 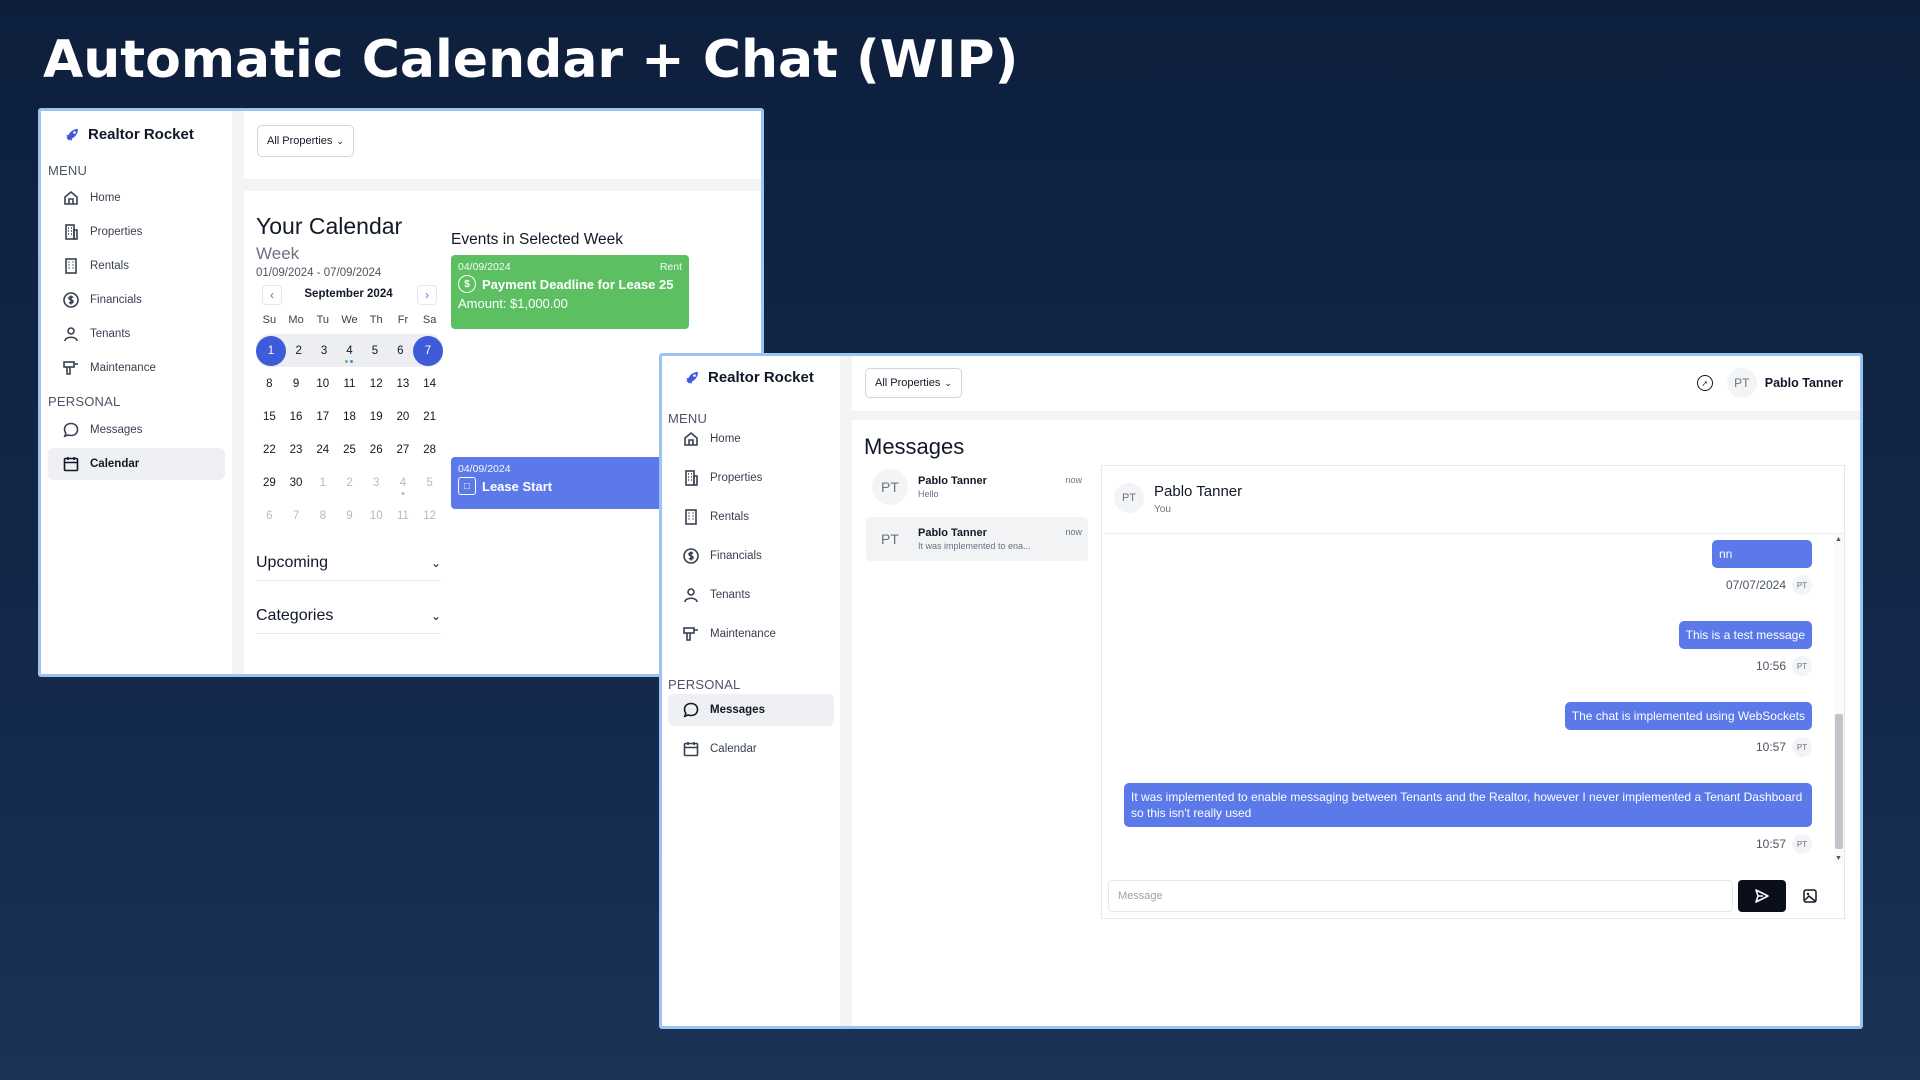 I want to click on calendar-day-other-month: 8, so click(x=322, y=516).